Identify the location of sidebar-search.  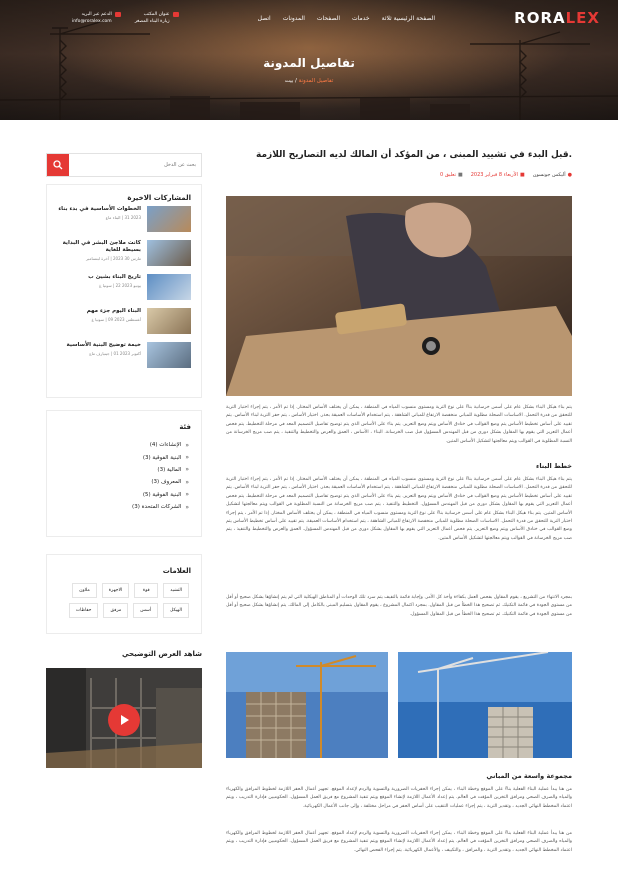
(124, 165).